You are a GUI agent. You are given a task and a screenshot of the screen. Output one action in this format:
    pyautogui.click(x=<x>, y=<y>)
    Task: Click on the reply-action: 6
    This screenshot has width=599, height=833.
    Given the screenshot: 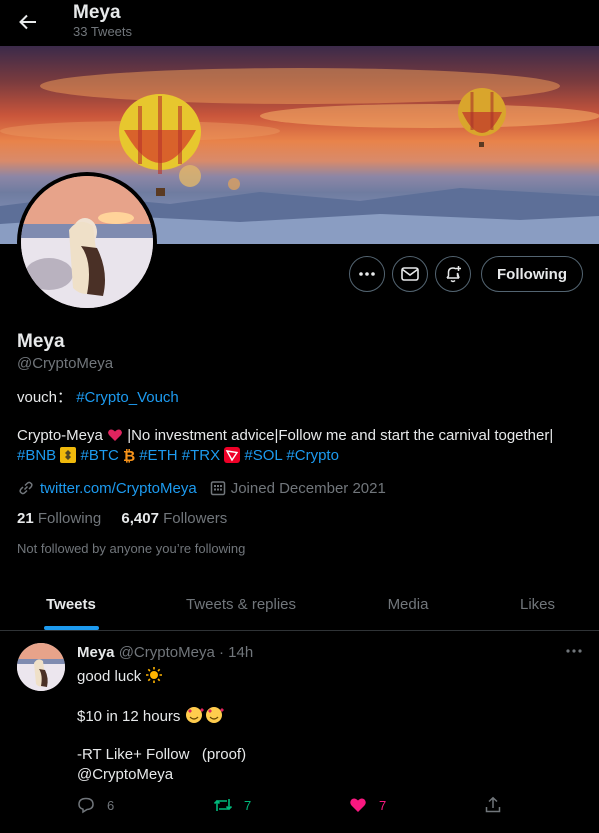 What is the action you would take?
    pyautogui.click(x=95, y=805)
    